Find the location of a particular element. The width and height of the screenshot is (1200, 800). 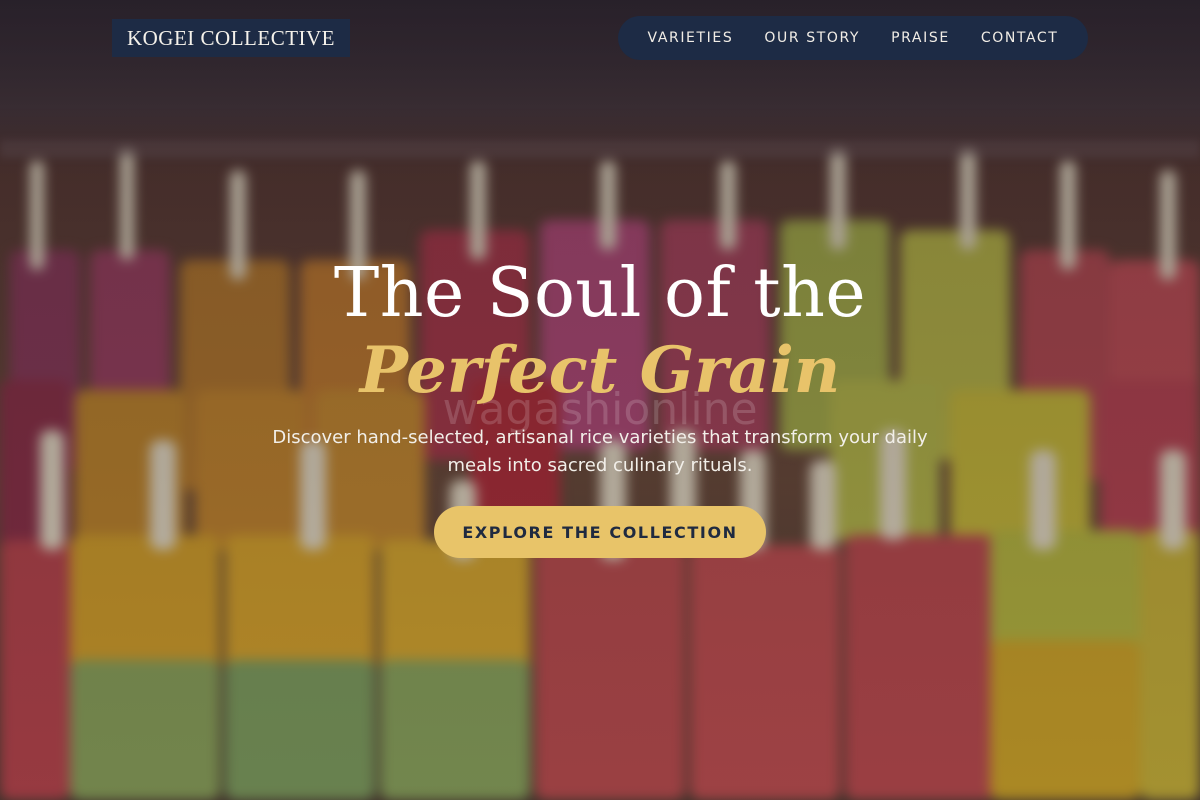

logo: KOGEI COLLECTIVE is located at coordinates (231, 38).